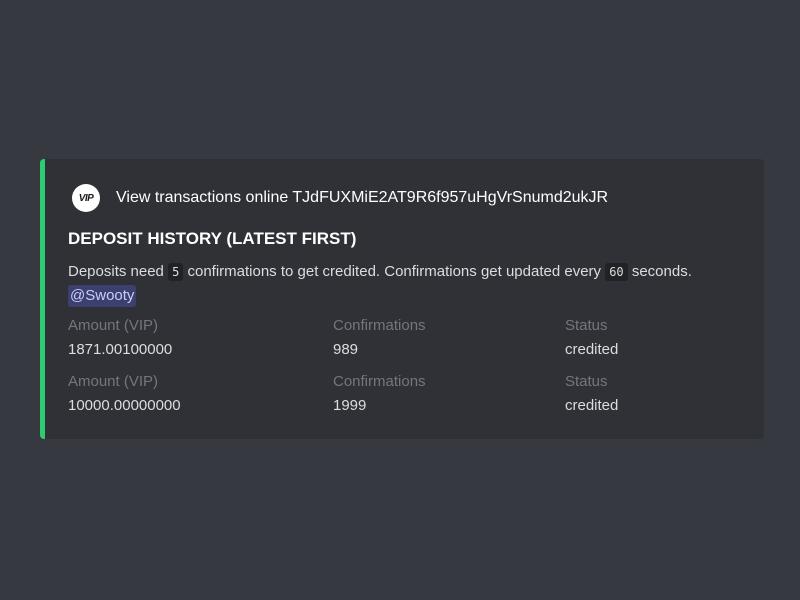  What do you see at coordinates (379, 338) in the screenshot?
I see `confirmations-field: Confirmations 989` at bounding box center [379, 338].